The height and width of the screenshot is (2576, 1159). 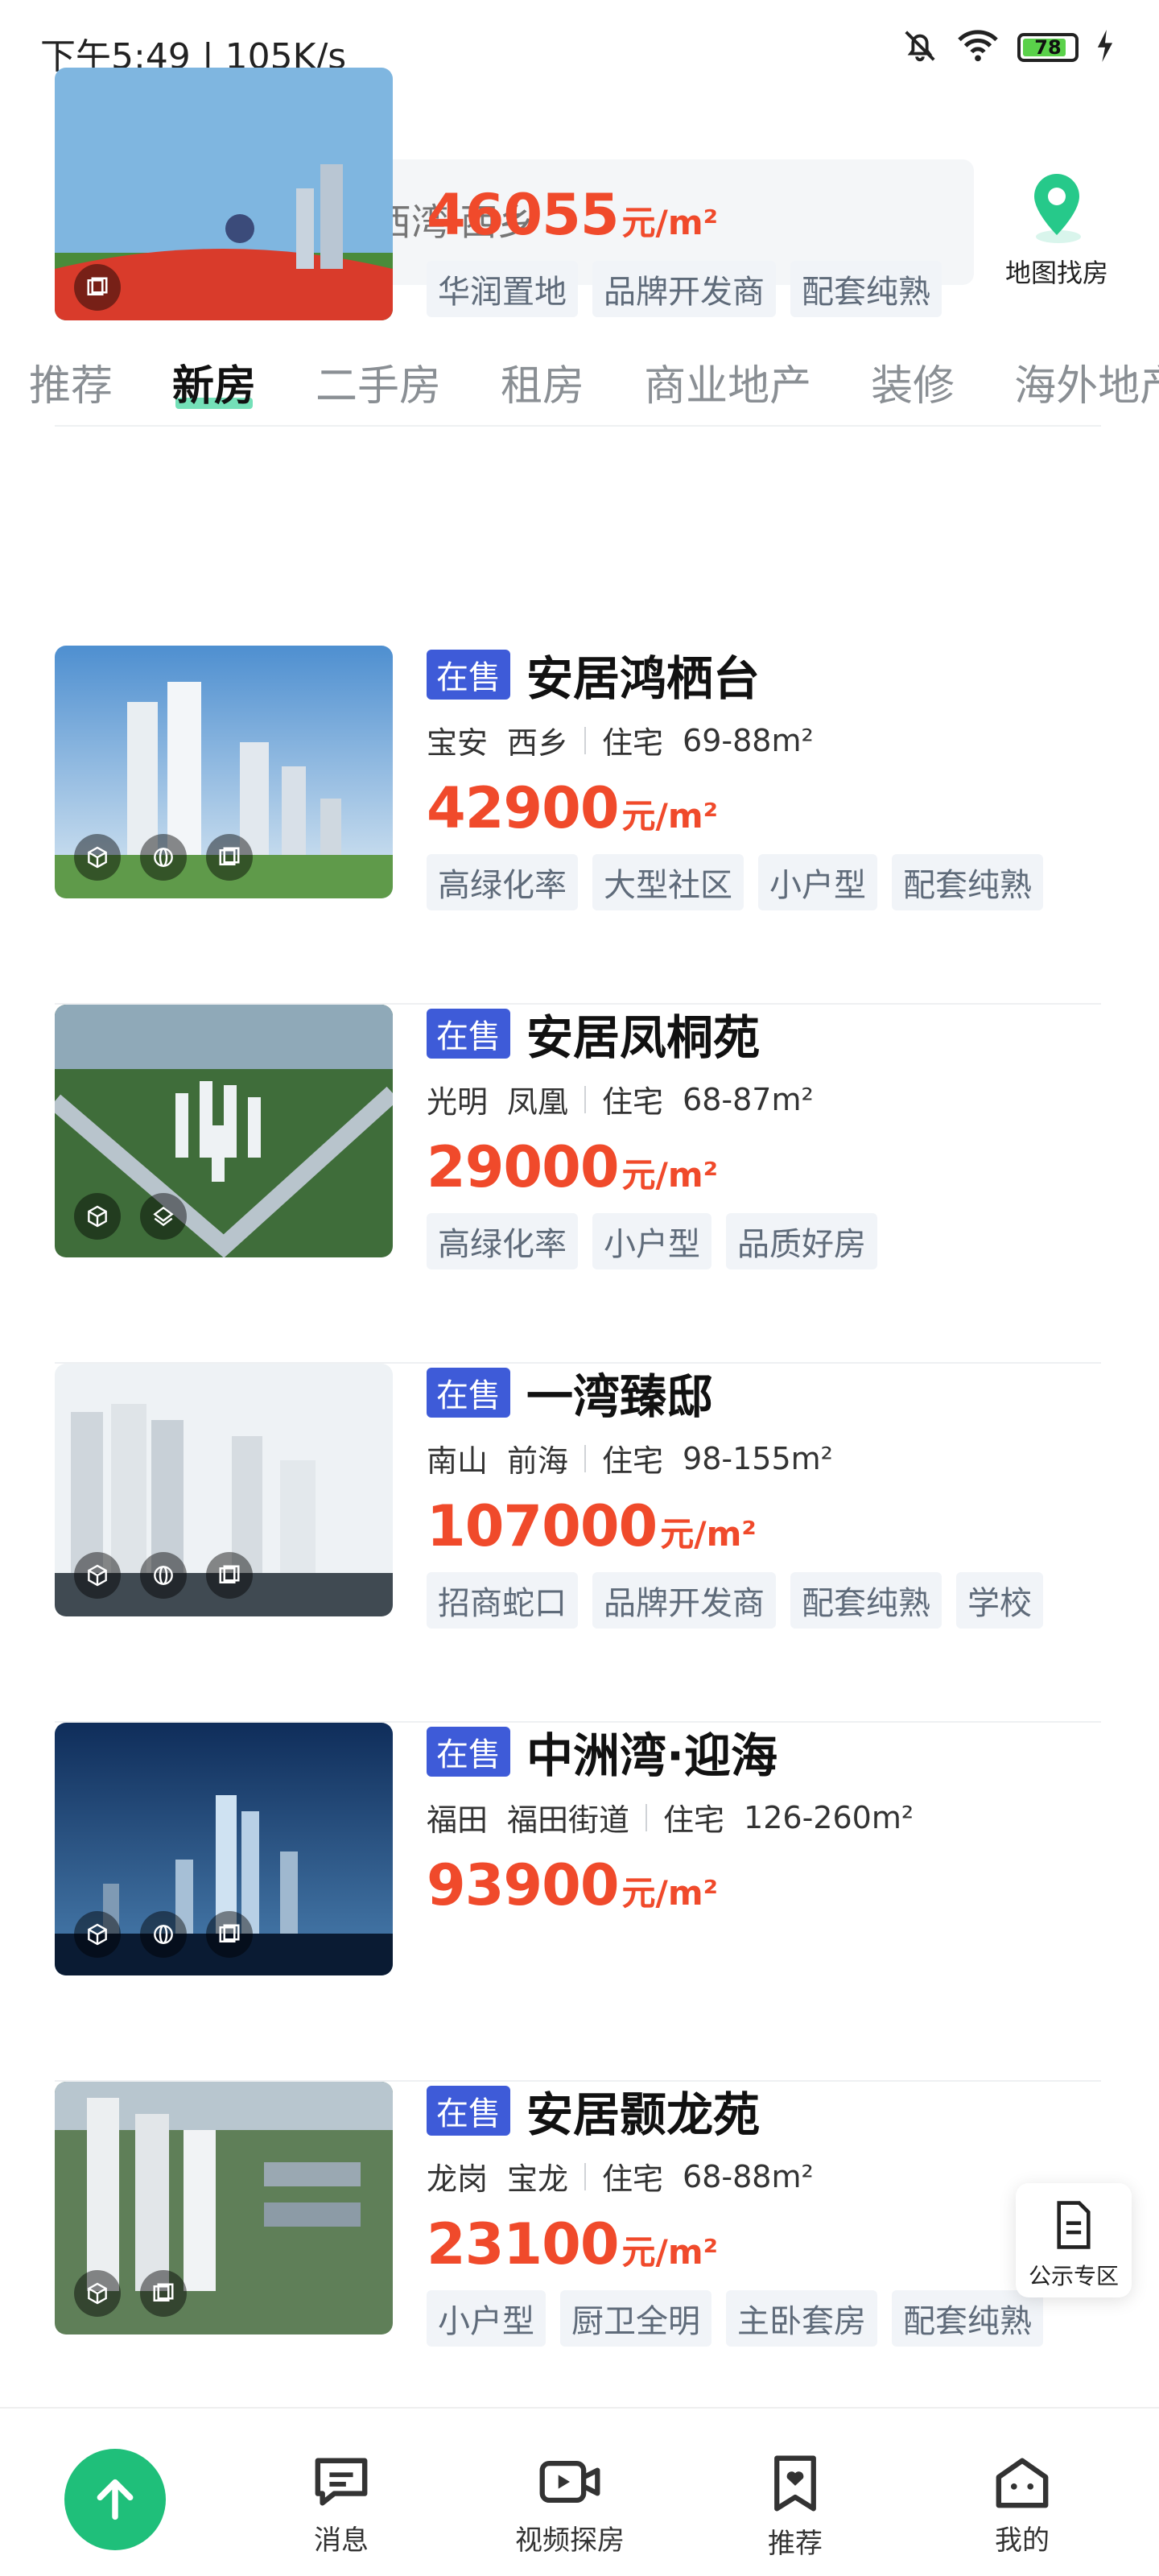 I want to click on listing-tags: 高绿化率 小户型 品质好房, so click(x=765, y=1241).